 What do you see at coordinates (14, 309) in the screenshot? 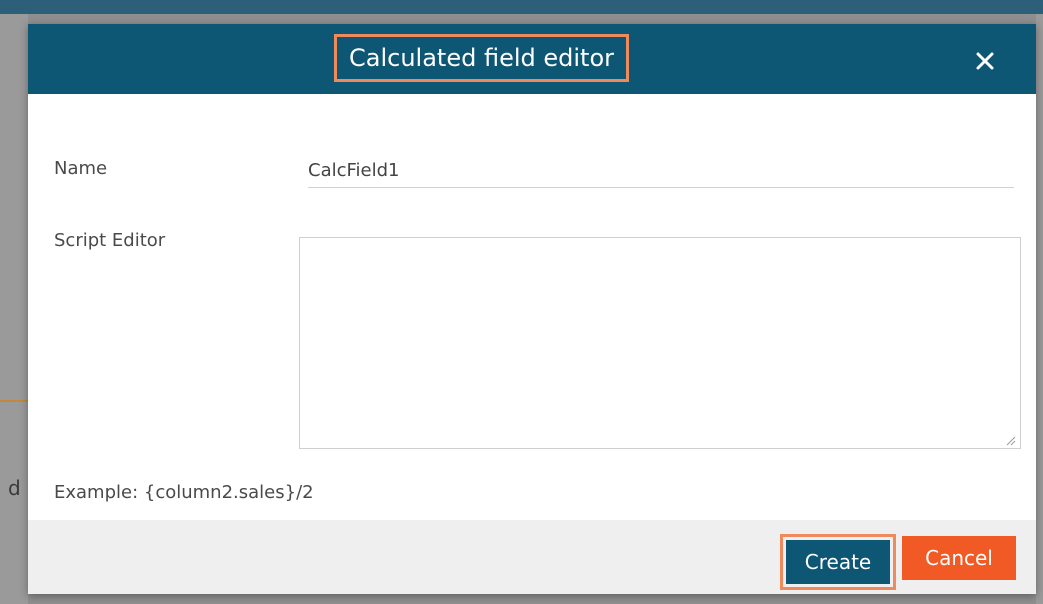
I see `background-left-panel` at bounding box center [14, 309].